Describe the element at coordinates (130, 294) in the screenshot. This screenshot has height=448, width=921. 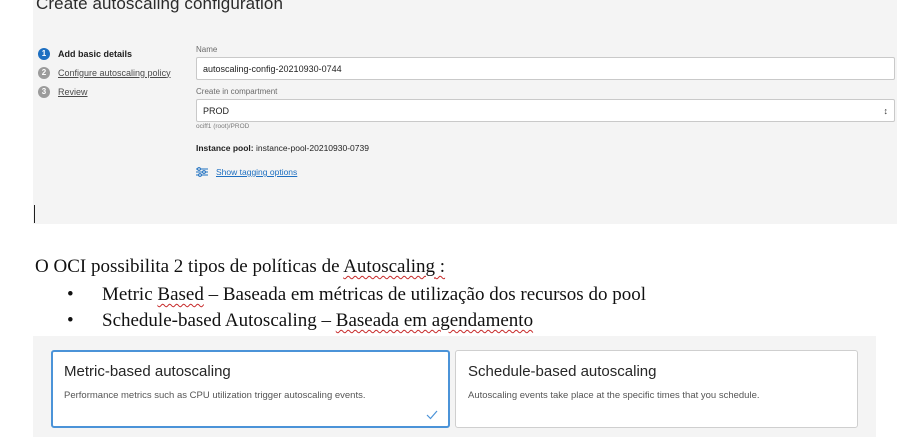
I see `bullet-lead: Metric` at that location.